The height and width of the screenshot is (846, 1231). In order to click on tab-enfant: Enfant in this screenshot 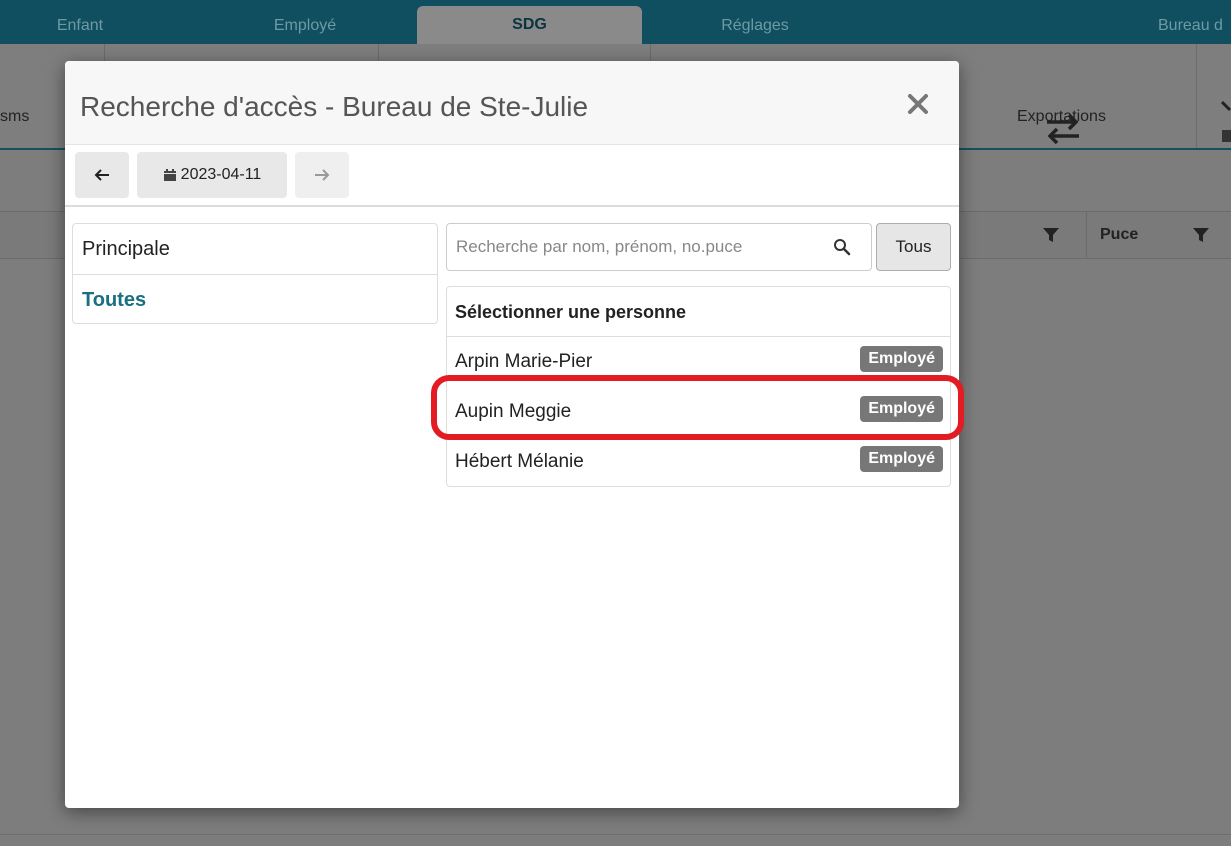, I will do `click(80, 26)`.